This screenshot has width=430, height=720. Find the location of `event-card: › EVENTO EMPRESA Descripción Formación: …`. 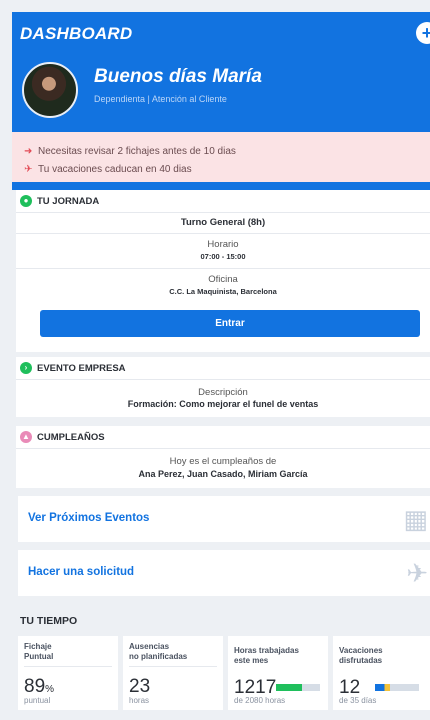

event-card: › EVENTO EMPRESA Descripción Formación: … is located at coordinates (223, 387).